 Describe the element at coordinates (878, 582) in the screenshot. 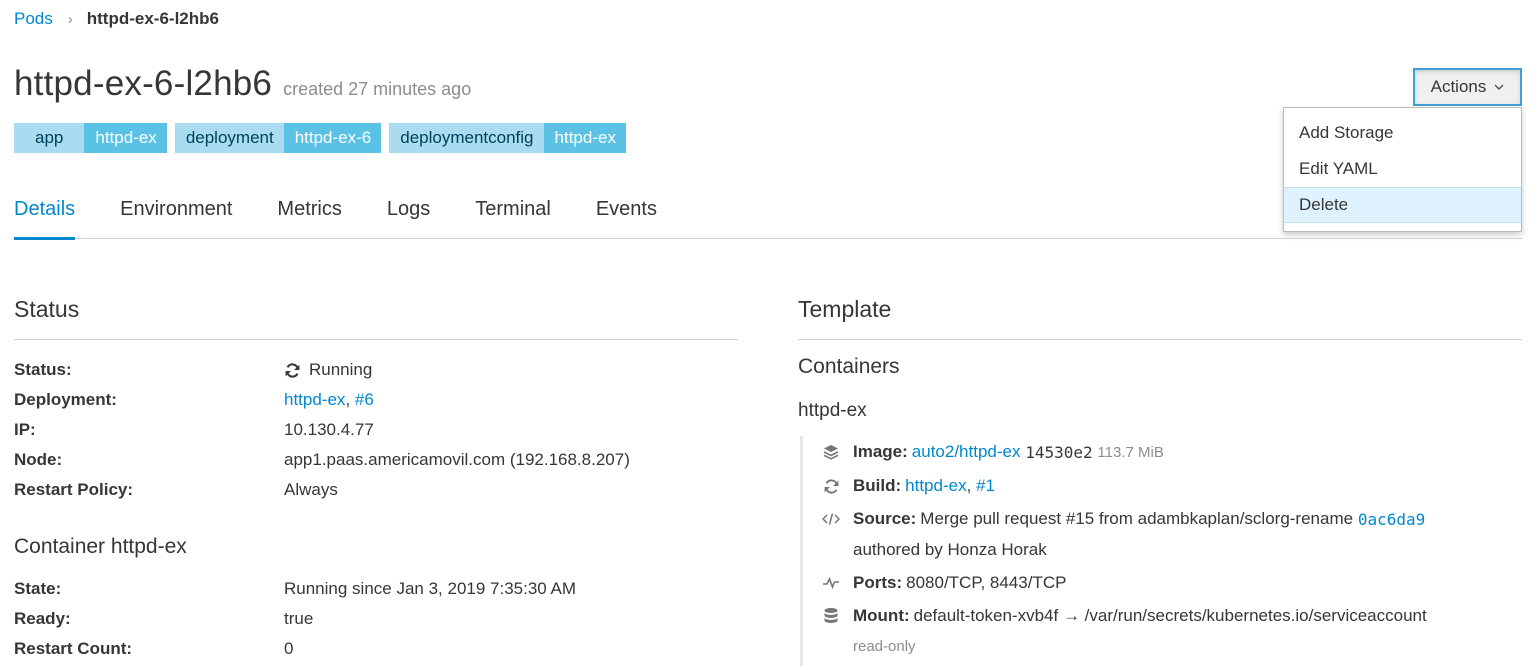

I see `ports-label: Ports:` at that location.